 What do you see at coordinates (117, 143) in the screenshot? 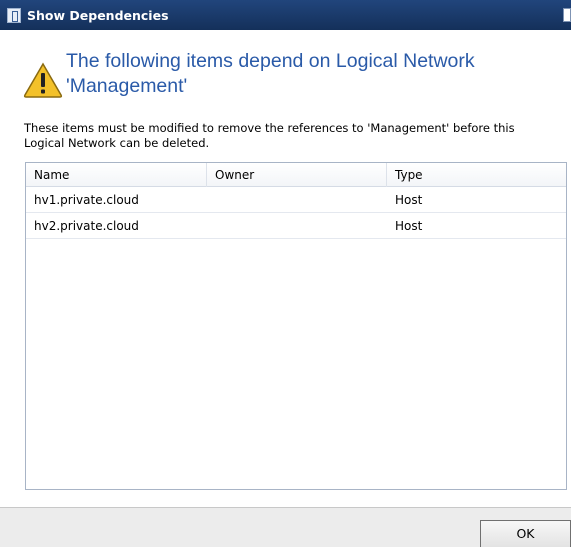
I see `description-line-2: Logical Network can be deleted.` at bounding box center [117, 143].